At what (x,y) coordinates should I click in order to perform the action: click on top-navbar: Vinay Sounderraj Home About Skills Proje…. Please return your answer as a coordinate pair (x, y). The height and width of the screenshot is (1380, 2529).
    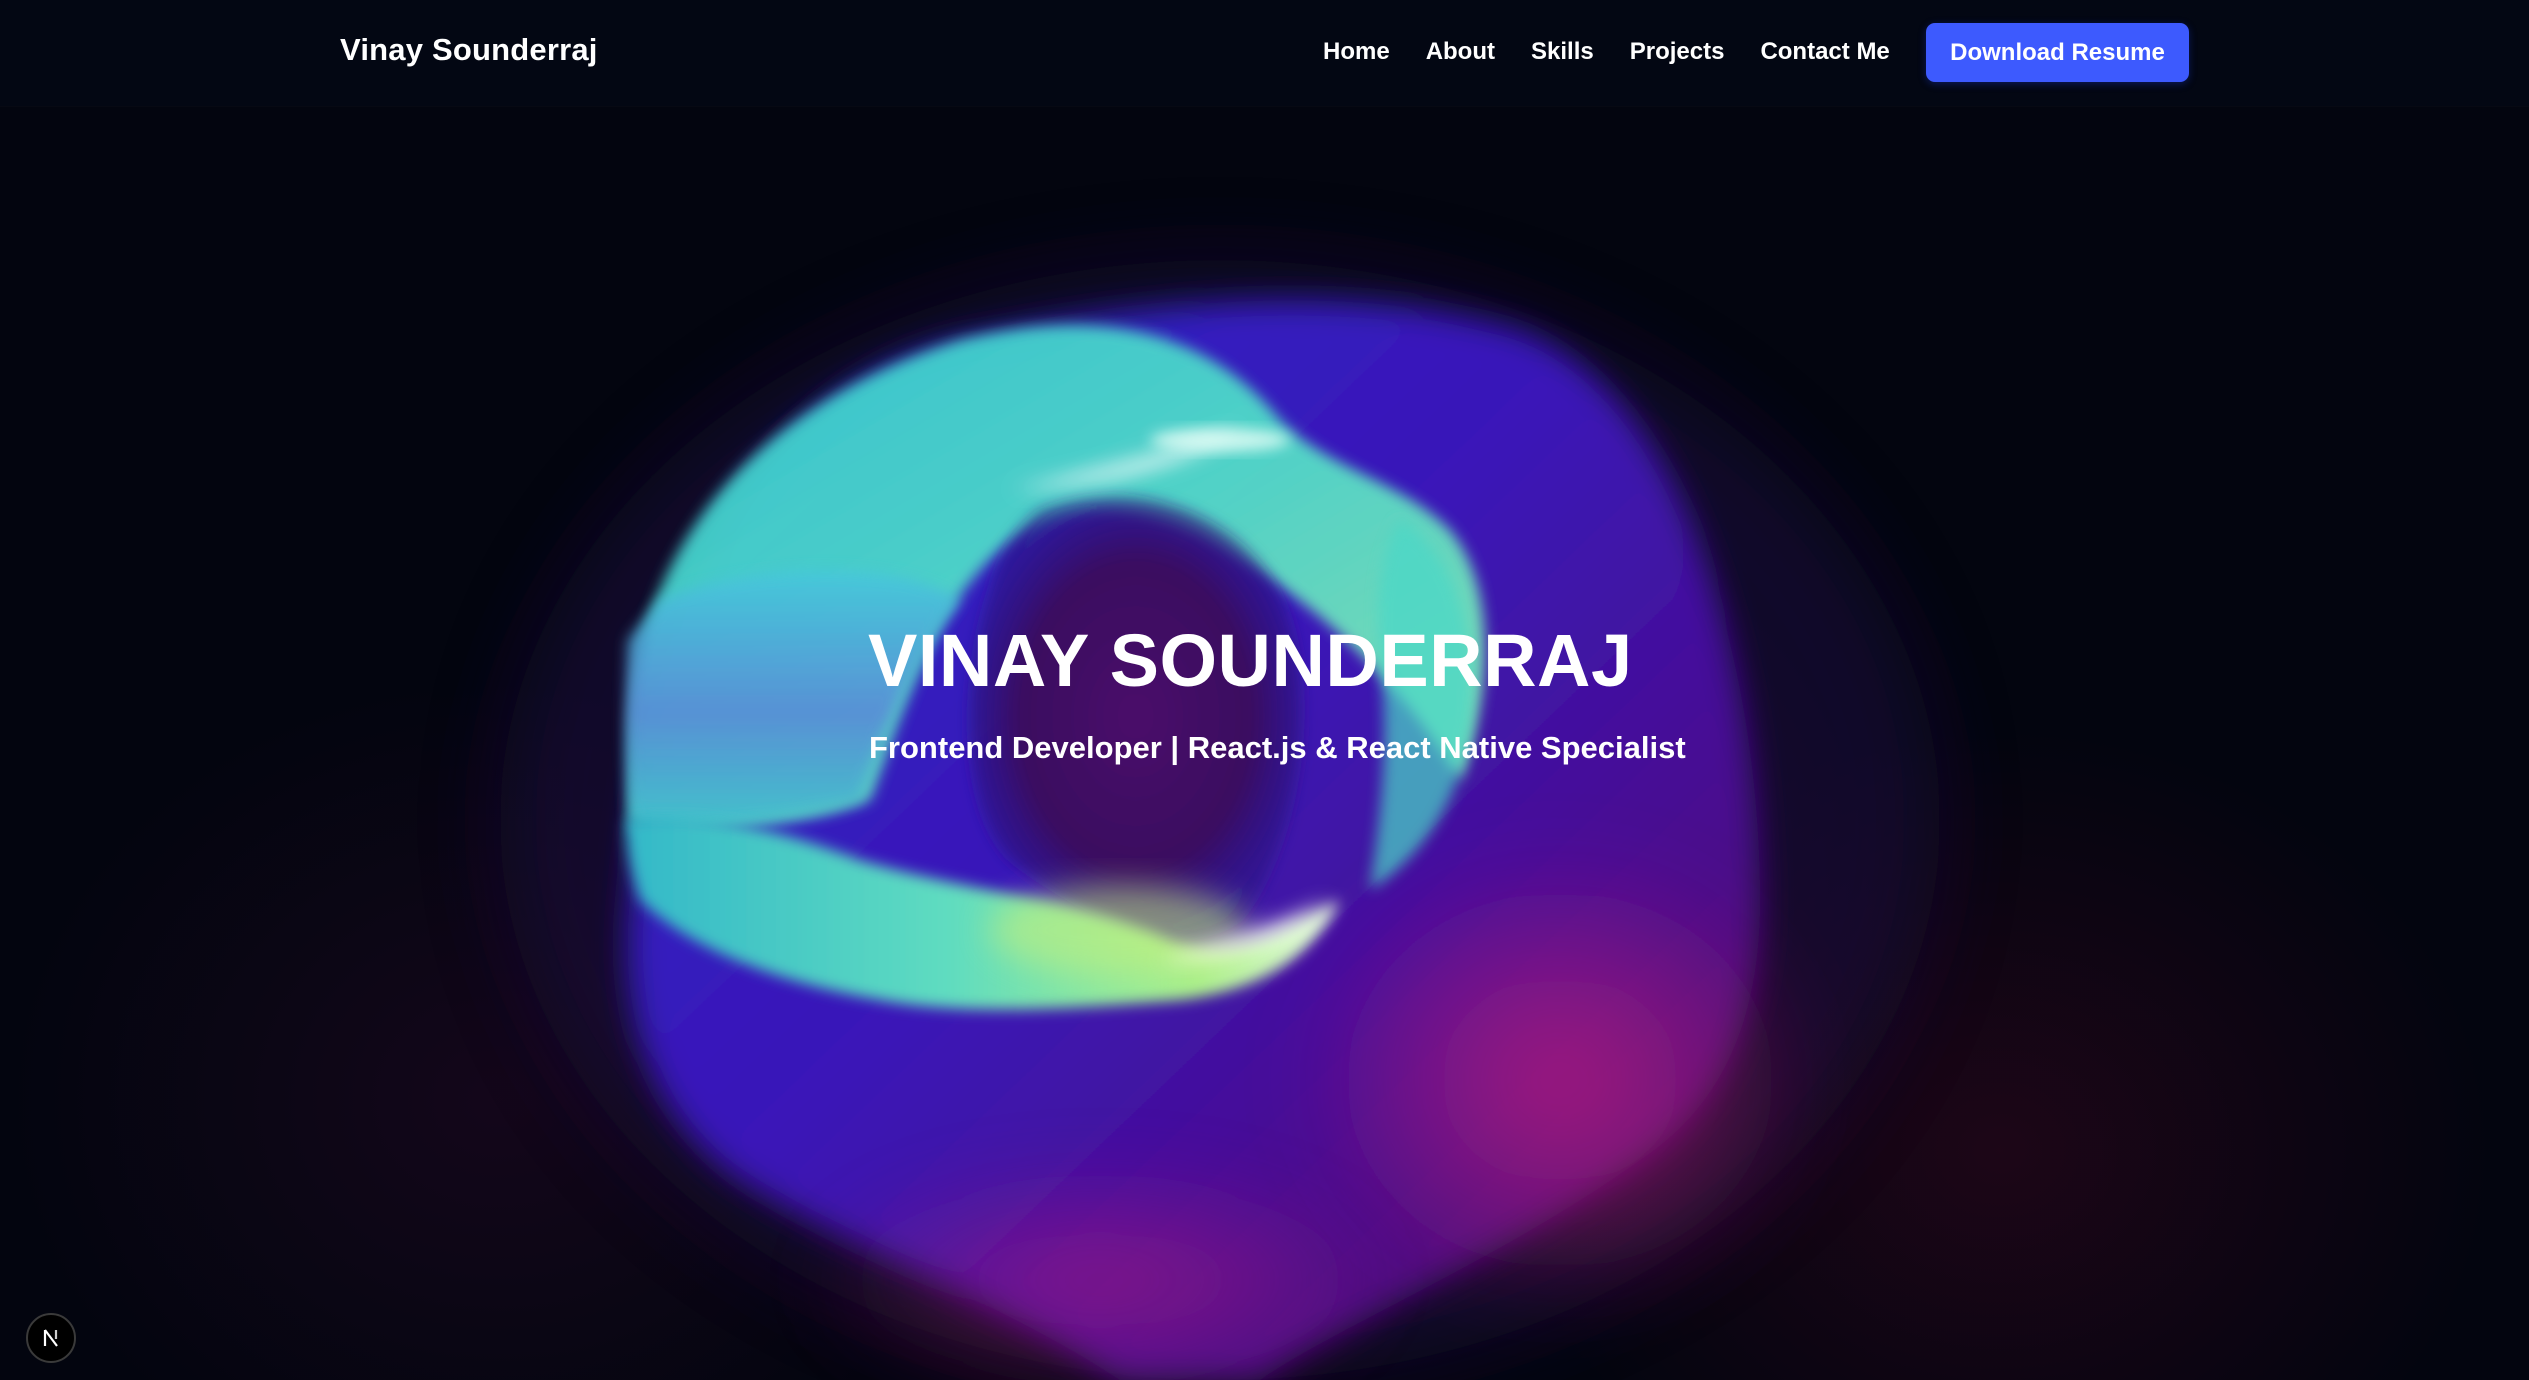
    Looking at the image, I should click on (1264, 53).